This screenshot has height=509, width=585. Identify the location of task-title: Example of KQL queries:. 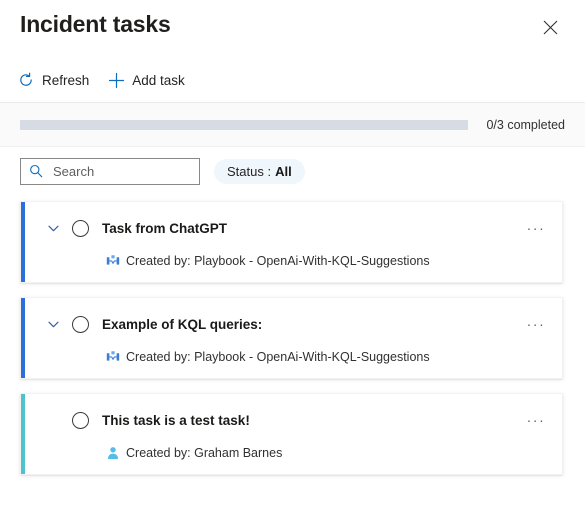
(182, 324).